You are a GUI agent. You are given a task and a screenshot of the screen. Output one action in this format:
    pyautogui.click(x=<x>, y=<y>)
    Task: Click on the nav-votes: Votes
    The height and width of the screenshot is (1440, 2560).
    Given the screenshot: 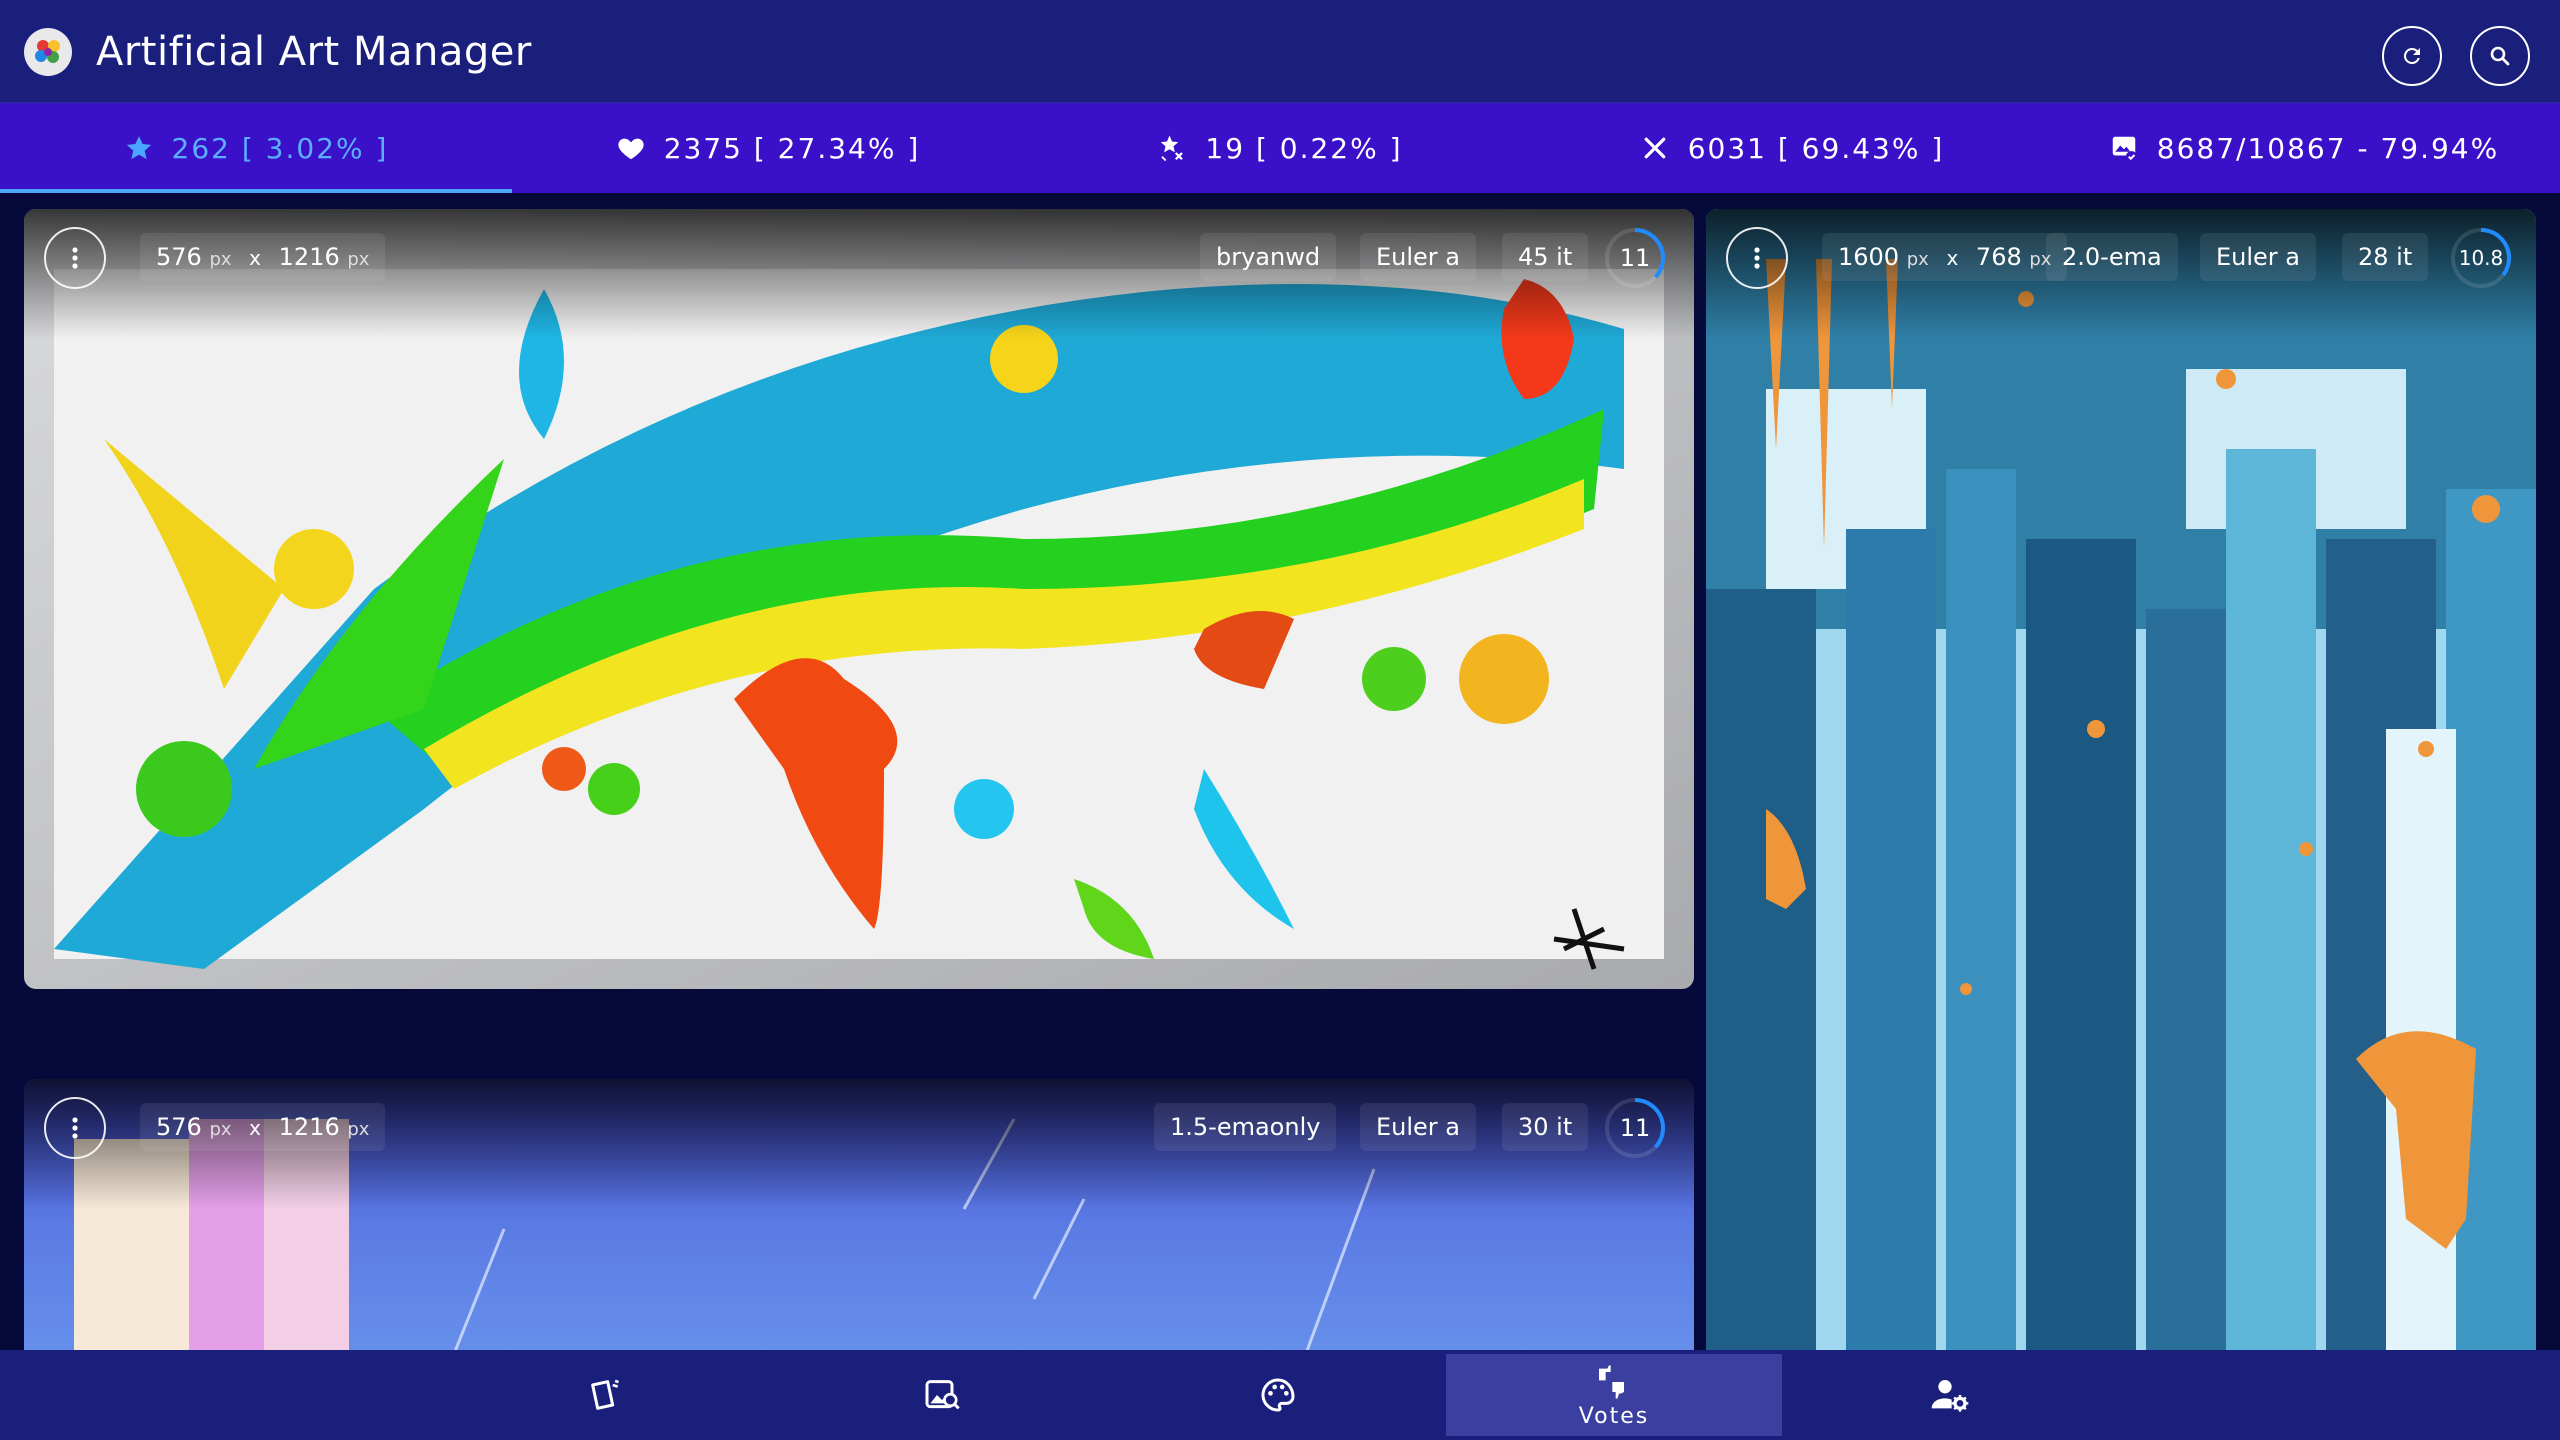 What is the action you would take?
    pyautogui.click(x=1614, y=1395)
    